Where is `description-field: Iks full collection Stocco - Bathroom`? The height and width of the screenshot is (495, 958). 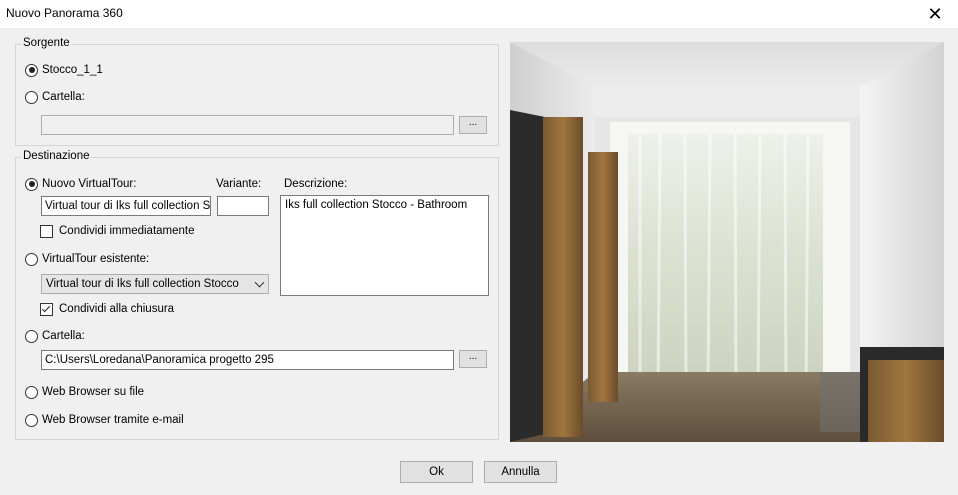
description-field: Iks full collection Stocco - Bathroom is located at coordinates (384, 245).